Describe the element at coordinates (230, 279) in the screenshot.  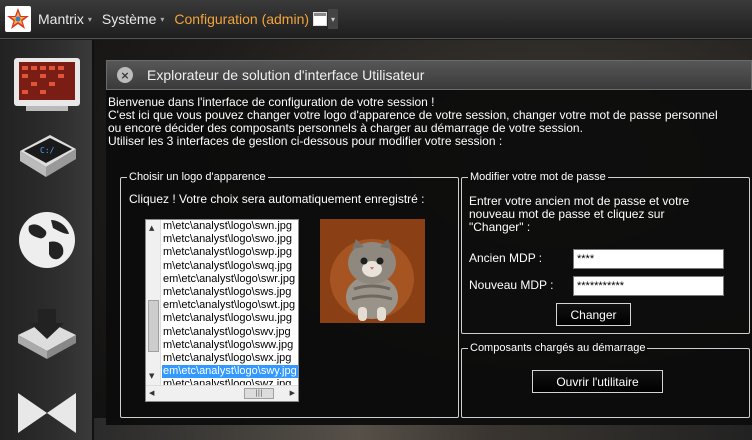
I see `list-item: em\etc\analyst\logo\swr.jpg` at that location.